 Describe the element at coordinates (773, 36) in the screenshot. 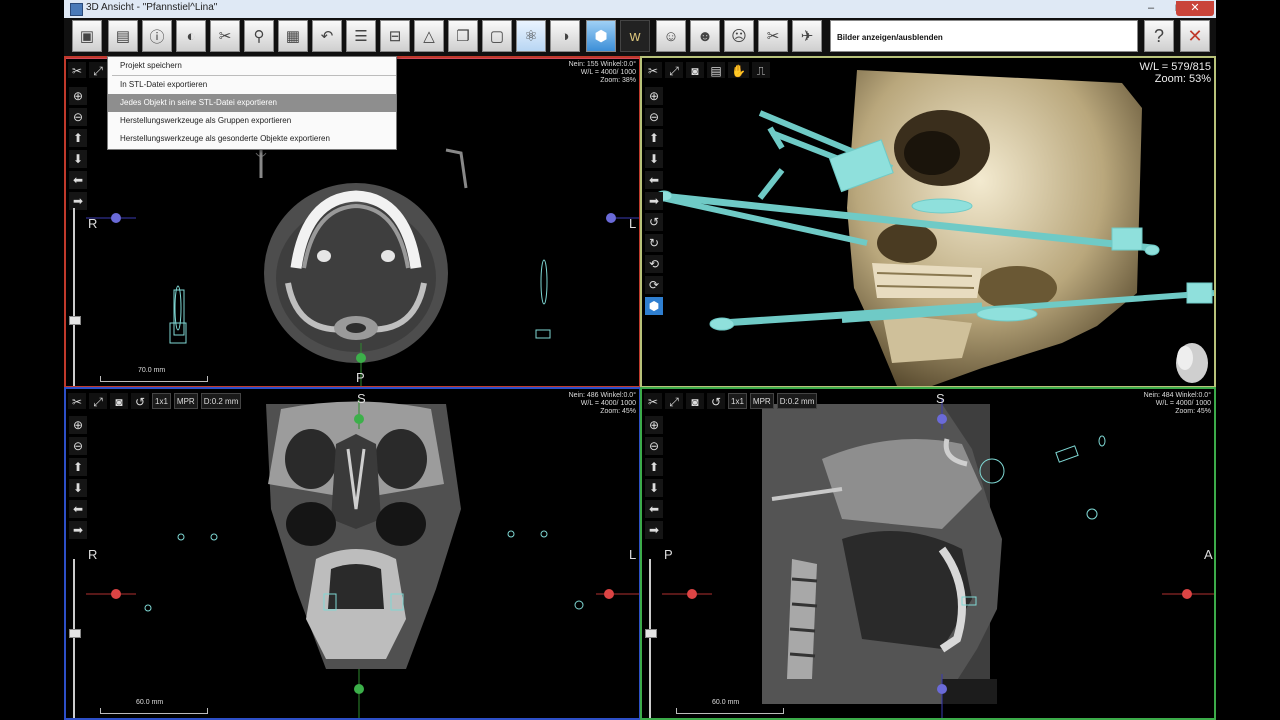

I see `scissors-icon: ✂` at that location.